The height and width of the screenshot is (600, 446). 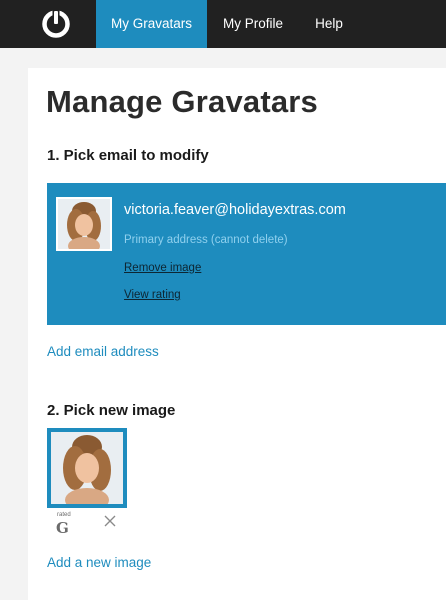 I want to click on nav-my-gravatars: My Gravatars, so click(x=151, y=24).